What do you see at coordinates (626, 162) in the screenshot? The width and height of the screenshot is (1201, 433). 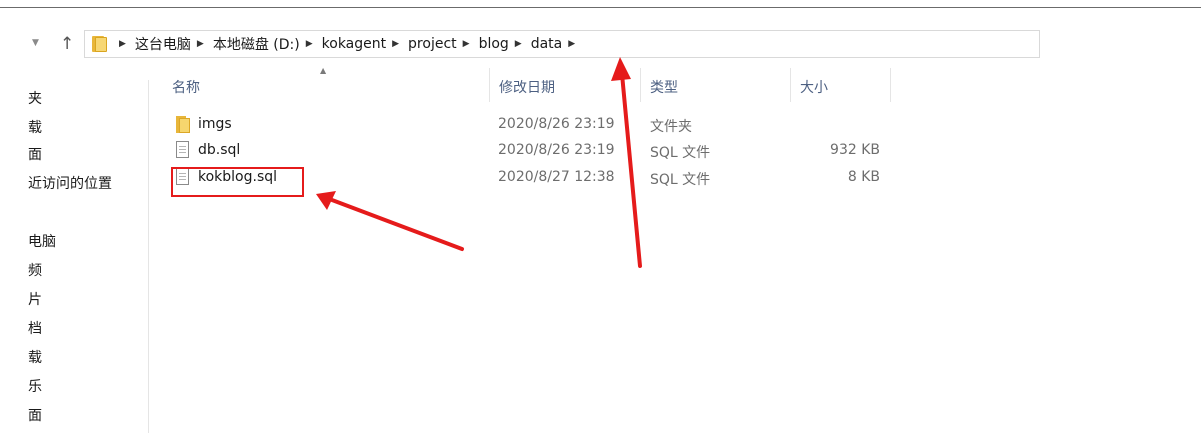 I see `arrow-to-data-annotation` at bounding box center [626, 162].